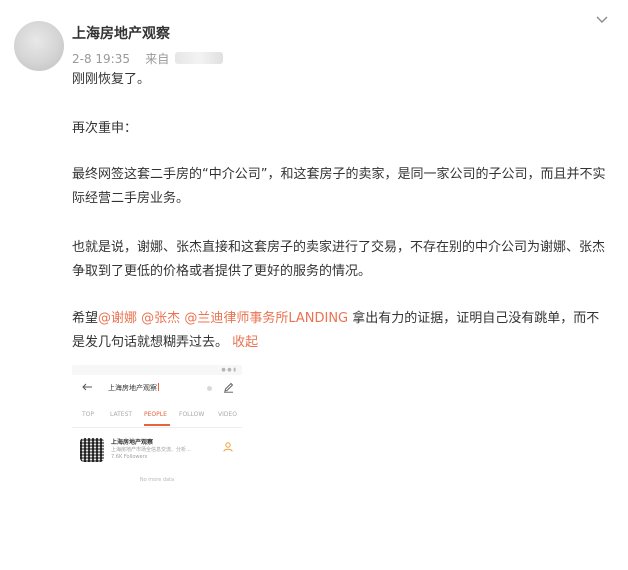  What do you see at coordinates (133, 387) in the screenshot?
I see `search-query: 上海房地产观察` at bounding box center [133, 387].